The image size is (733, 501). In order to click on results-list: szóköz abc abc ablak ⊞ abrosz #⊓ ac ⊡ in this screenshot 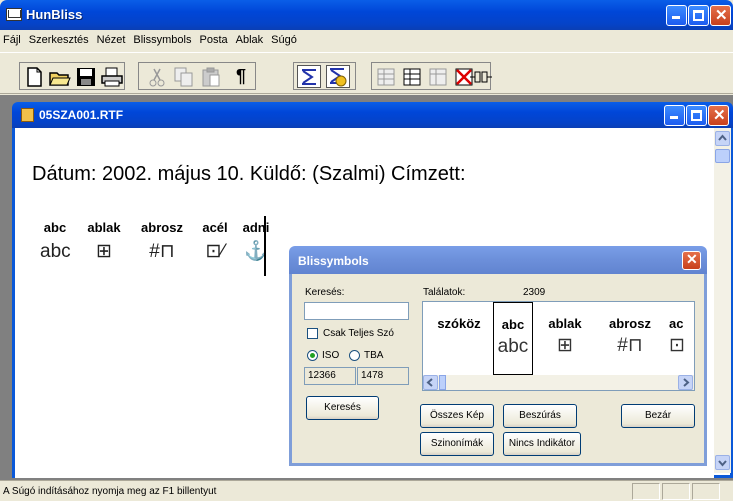, I will do `click(558, 346)`.